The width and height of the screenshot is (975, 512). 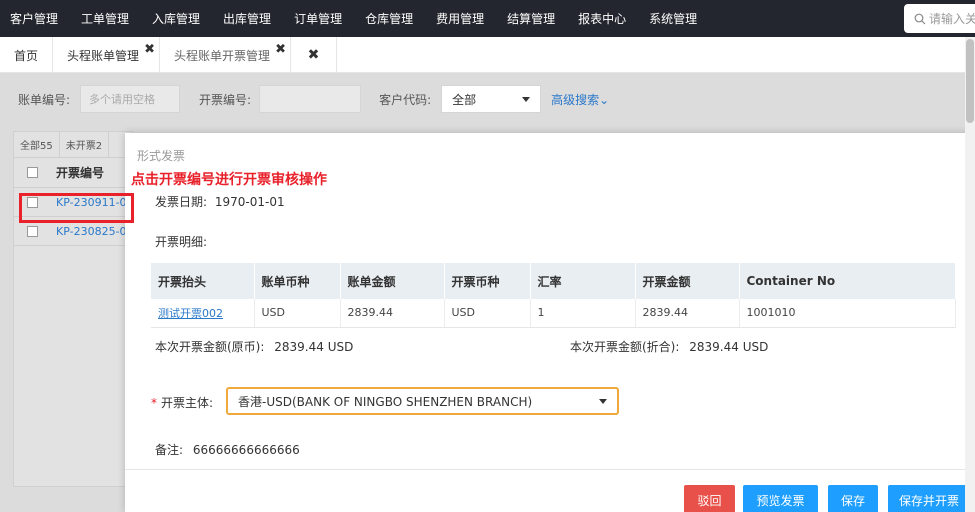 I want to click on col-invoice-currency: 开票币种, so click(x=487, y=281).